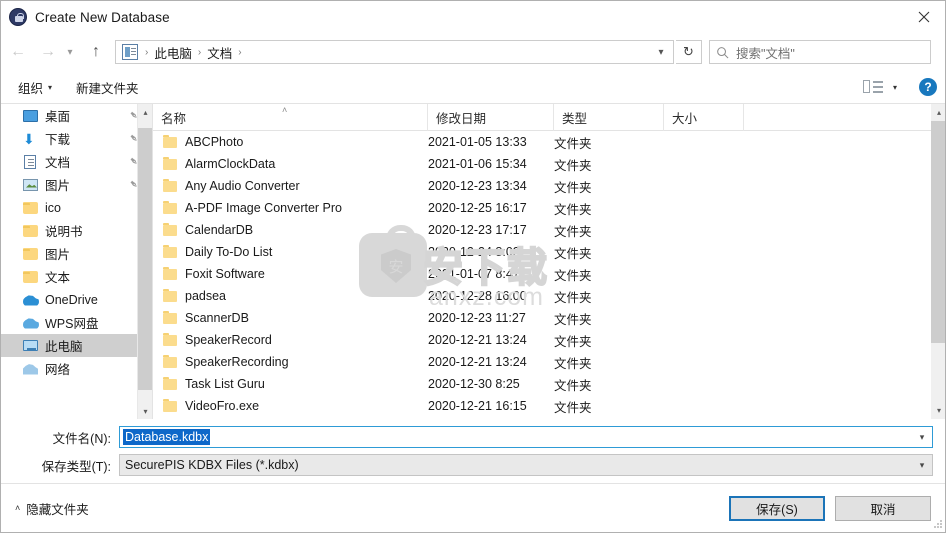 This screenshot has width=946, height=533. Describe the element at coordinates (542, 164) in the screenshot. I see `table-row: AlarmClockData 2021-01-06 15:34 文件夹` at that location.